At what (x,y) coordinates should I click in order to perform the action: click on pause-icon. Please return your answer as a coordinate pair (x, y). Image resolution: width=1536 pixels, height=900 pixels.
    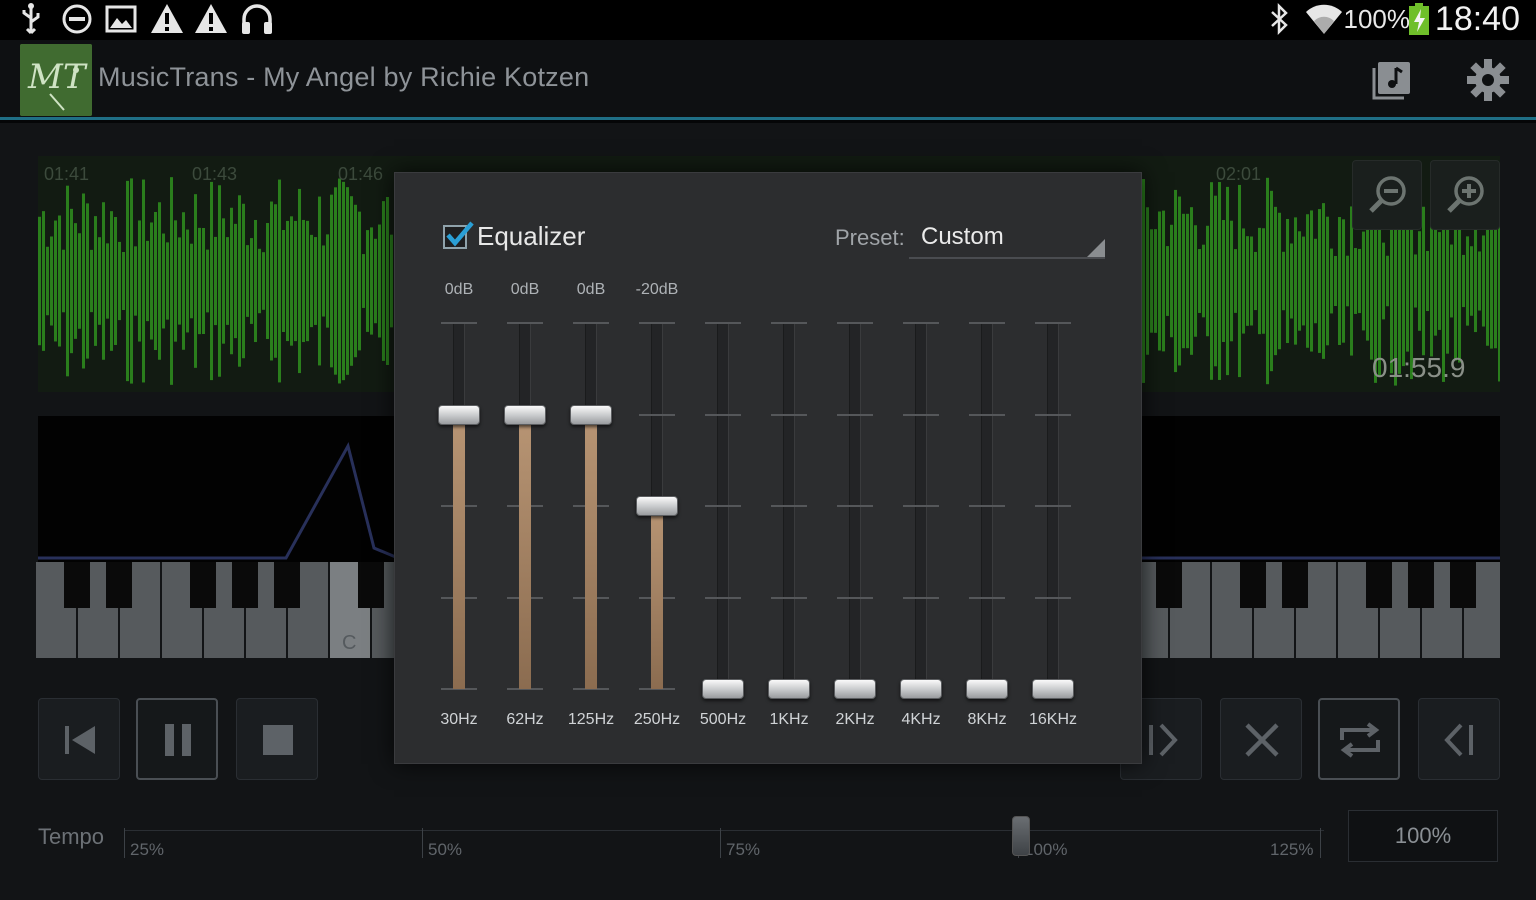
    Looking at the image, I should click on (178, 740).